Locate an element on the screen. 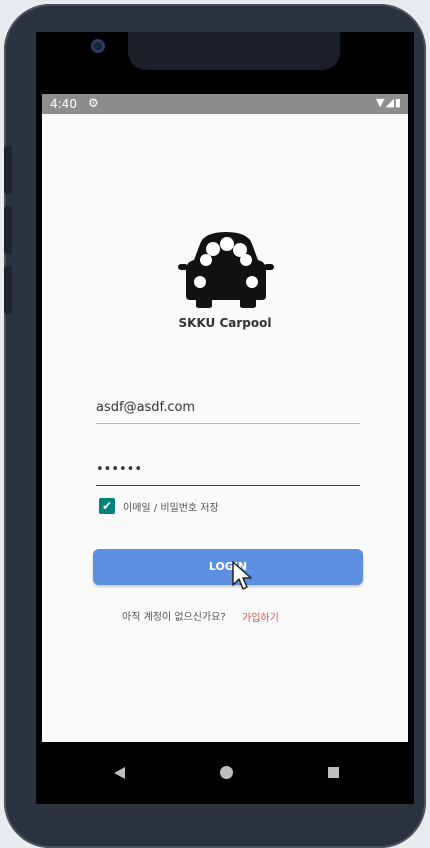  checkmark-icon: ✔ is located at coordinates (107, 506).